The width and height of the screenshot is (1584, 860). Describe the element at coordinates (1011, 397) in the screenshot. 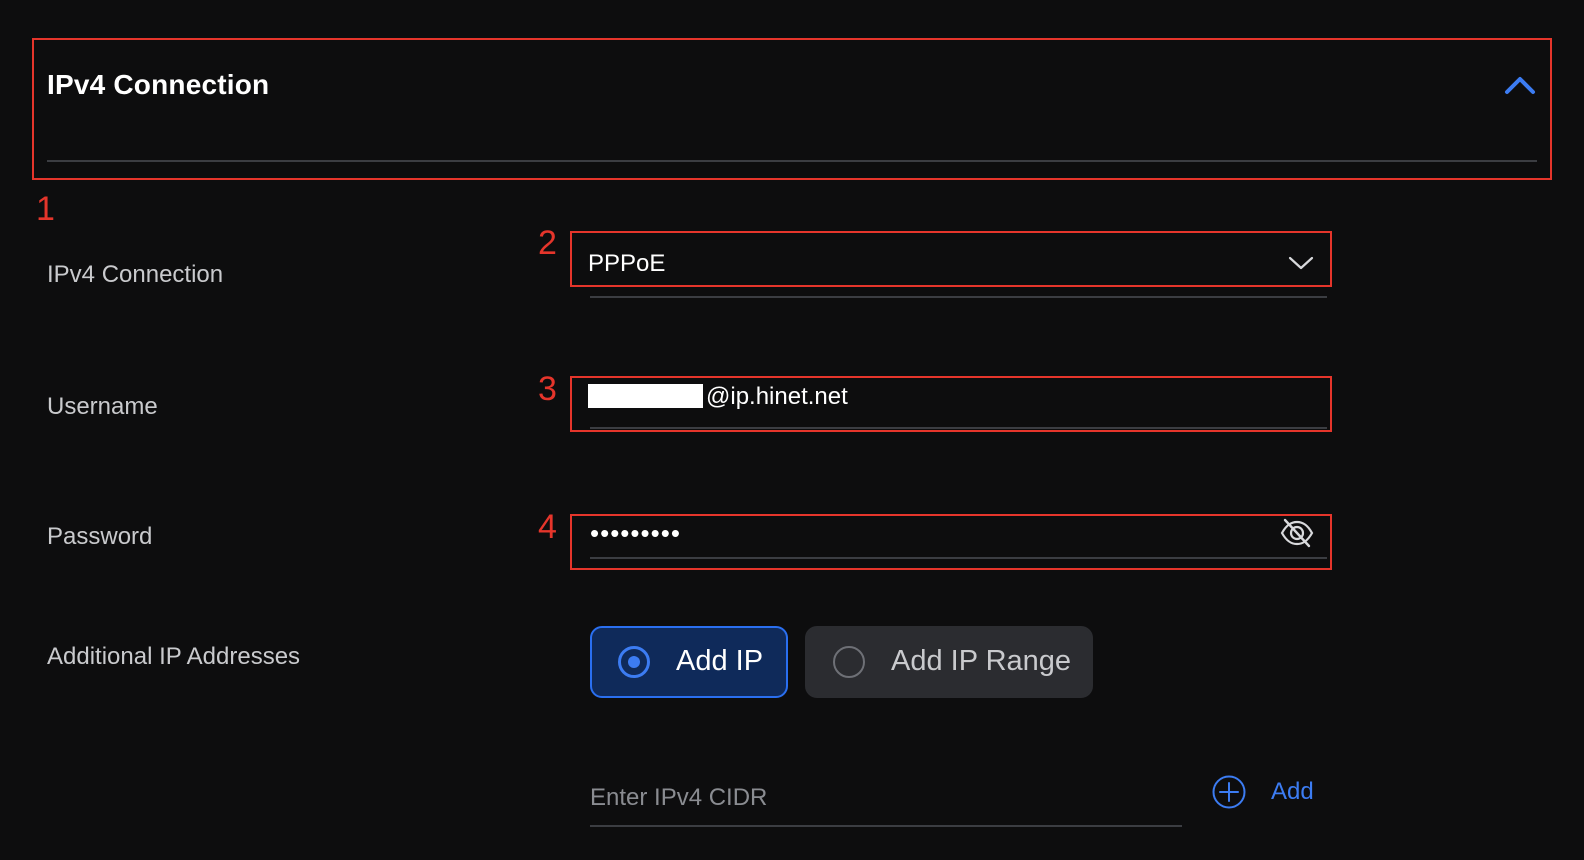

I see `username-input` at that location.